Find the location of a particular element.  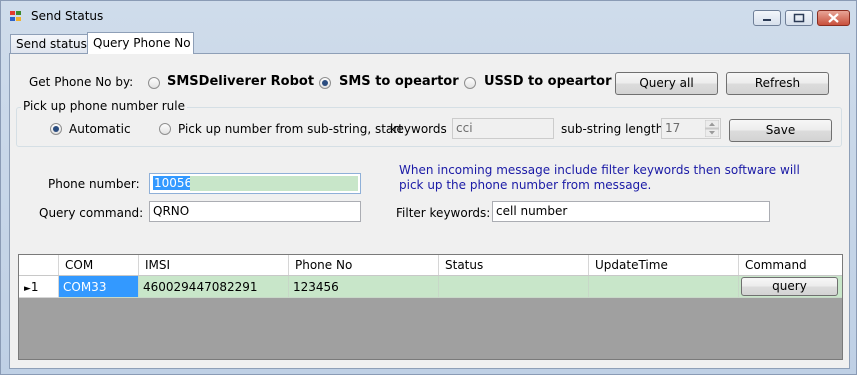

tab-query-phone-no: Query Phone No is located at coordinates (140, 43).